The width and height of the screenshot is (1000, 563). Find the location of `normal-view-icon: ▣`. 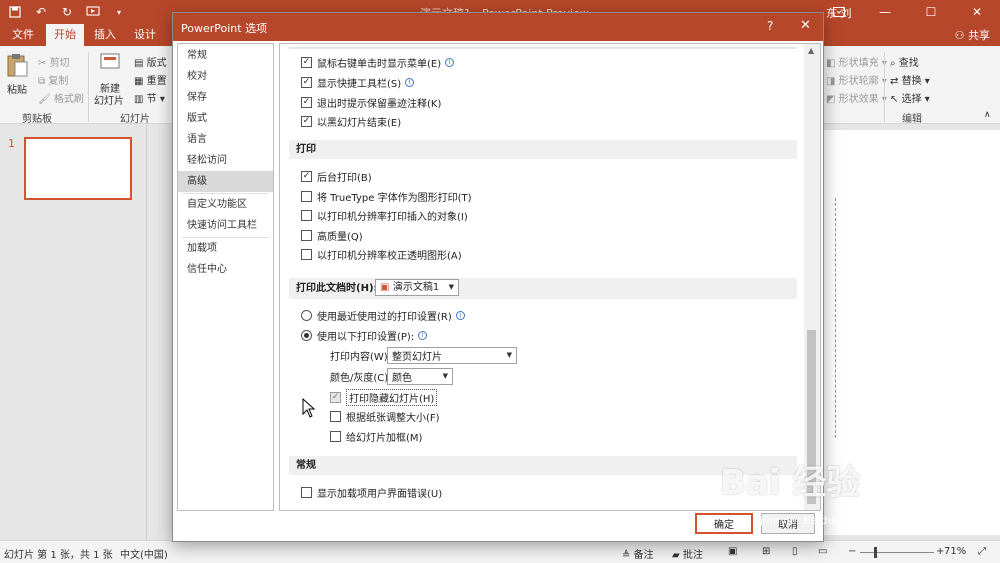

normal-view-icon: ▣ is located at coordinates (732, 551).